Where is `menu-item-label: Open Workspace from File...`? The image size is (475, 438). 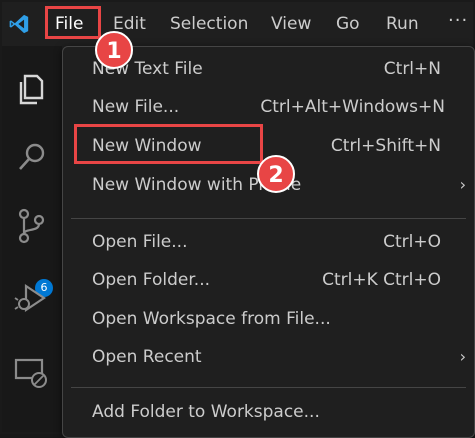 menu-item-label: Open Workspace from File... is located at coordinates (211, 319).